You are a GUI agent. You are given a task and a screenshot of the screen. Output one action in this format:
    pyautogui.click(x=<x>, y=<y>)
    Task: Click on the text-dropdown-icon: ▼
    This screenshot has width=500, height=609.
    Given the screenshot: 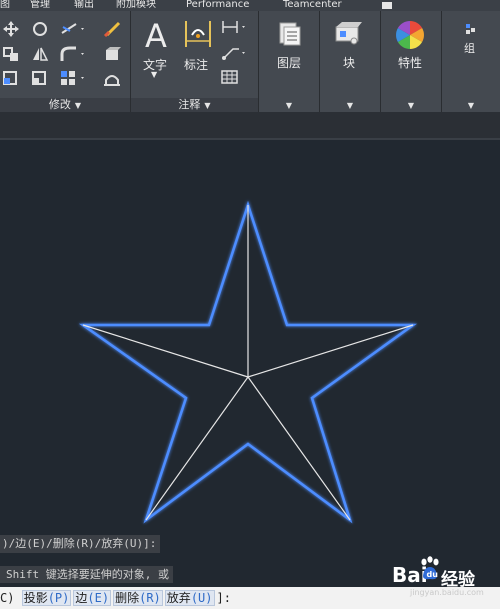 What is the action you would take?
    pyautogui.click(x=154, y=74)
    